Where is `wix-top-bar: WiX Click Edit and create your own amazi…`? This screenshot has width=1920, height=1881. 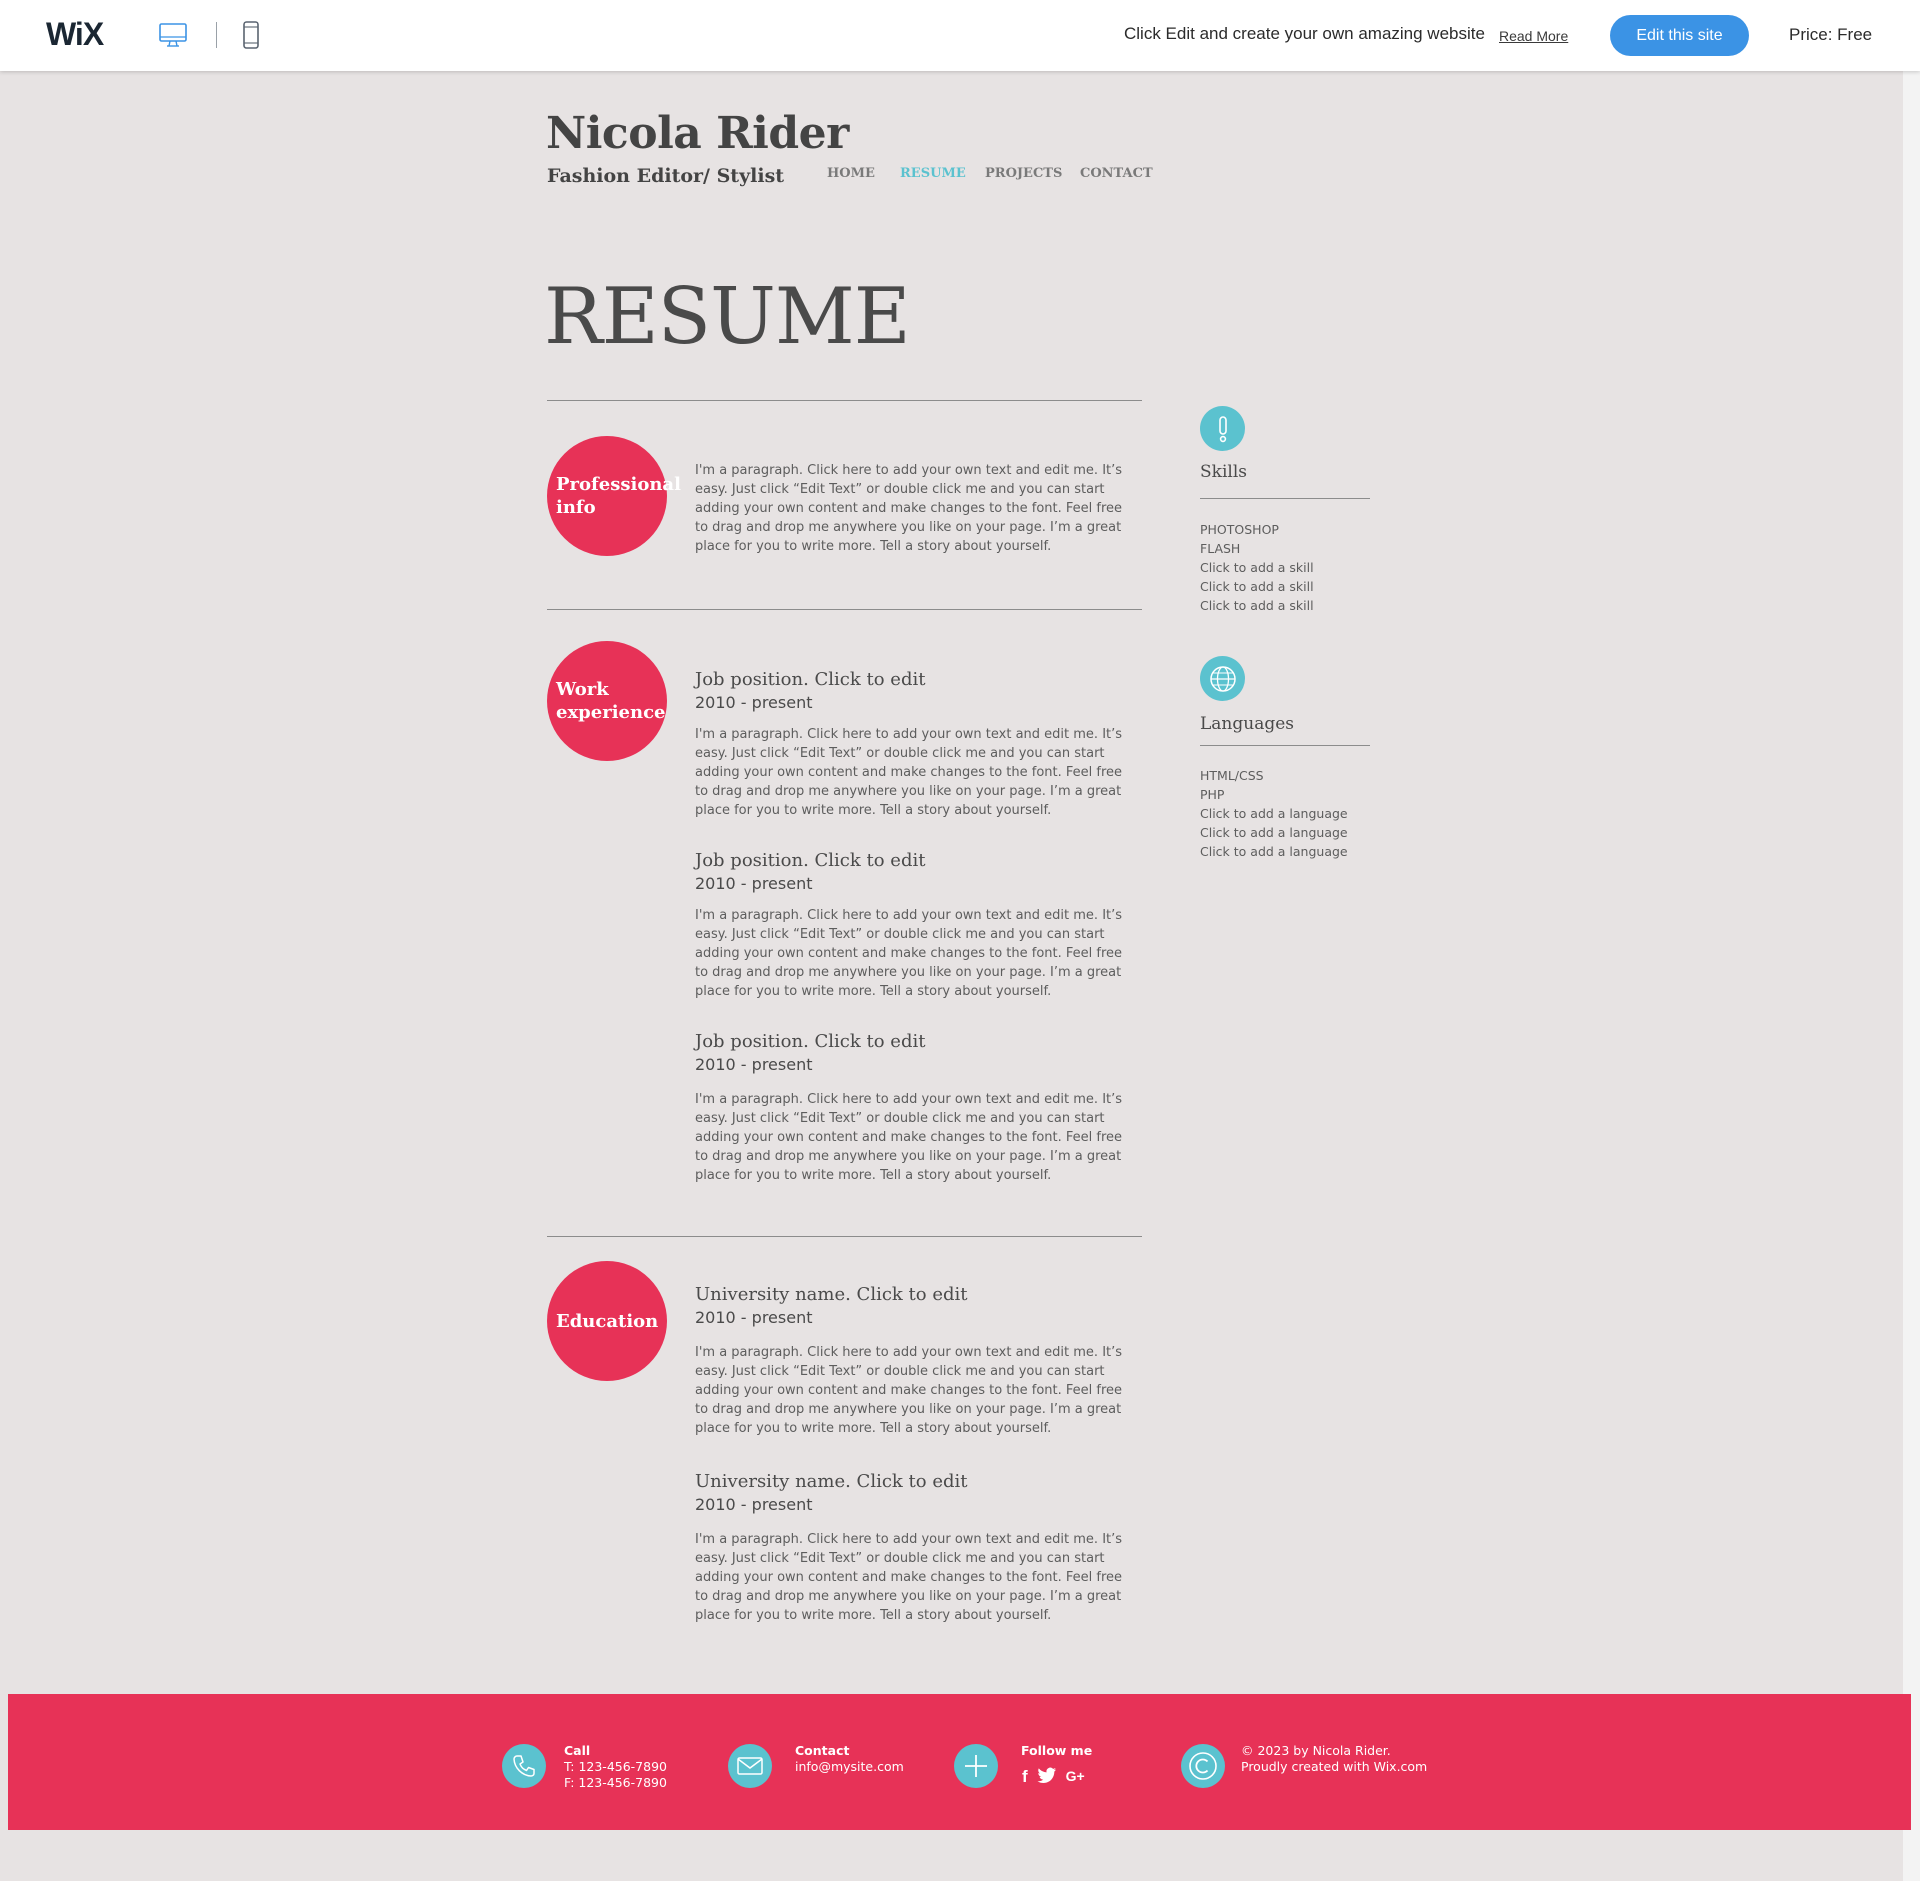
wix-top-bar: WiX Click Edit and create your own amazi… is located at coordinates (960, 35).